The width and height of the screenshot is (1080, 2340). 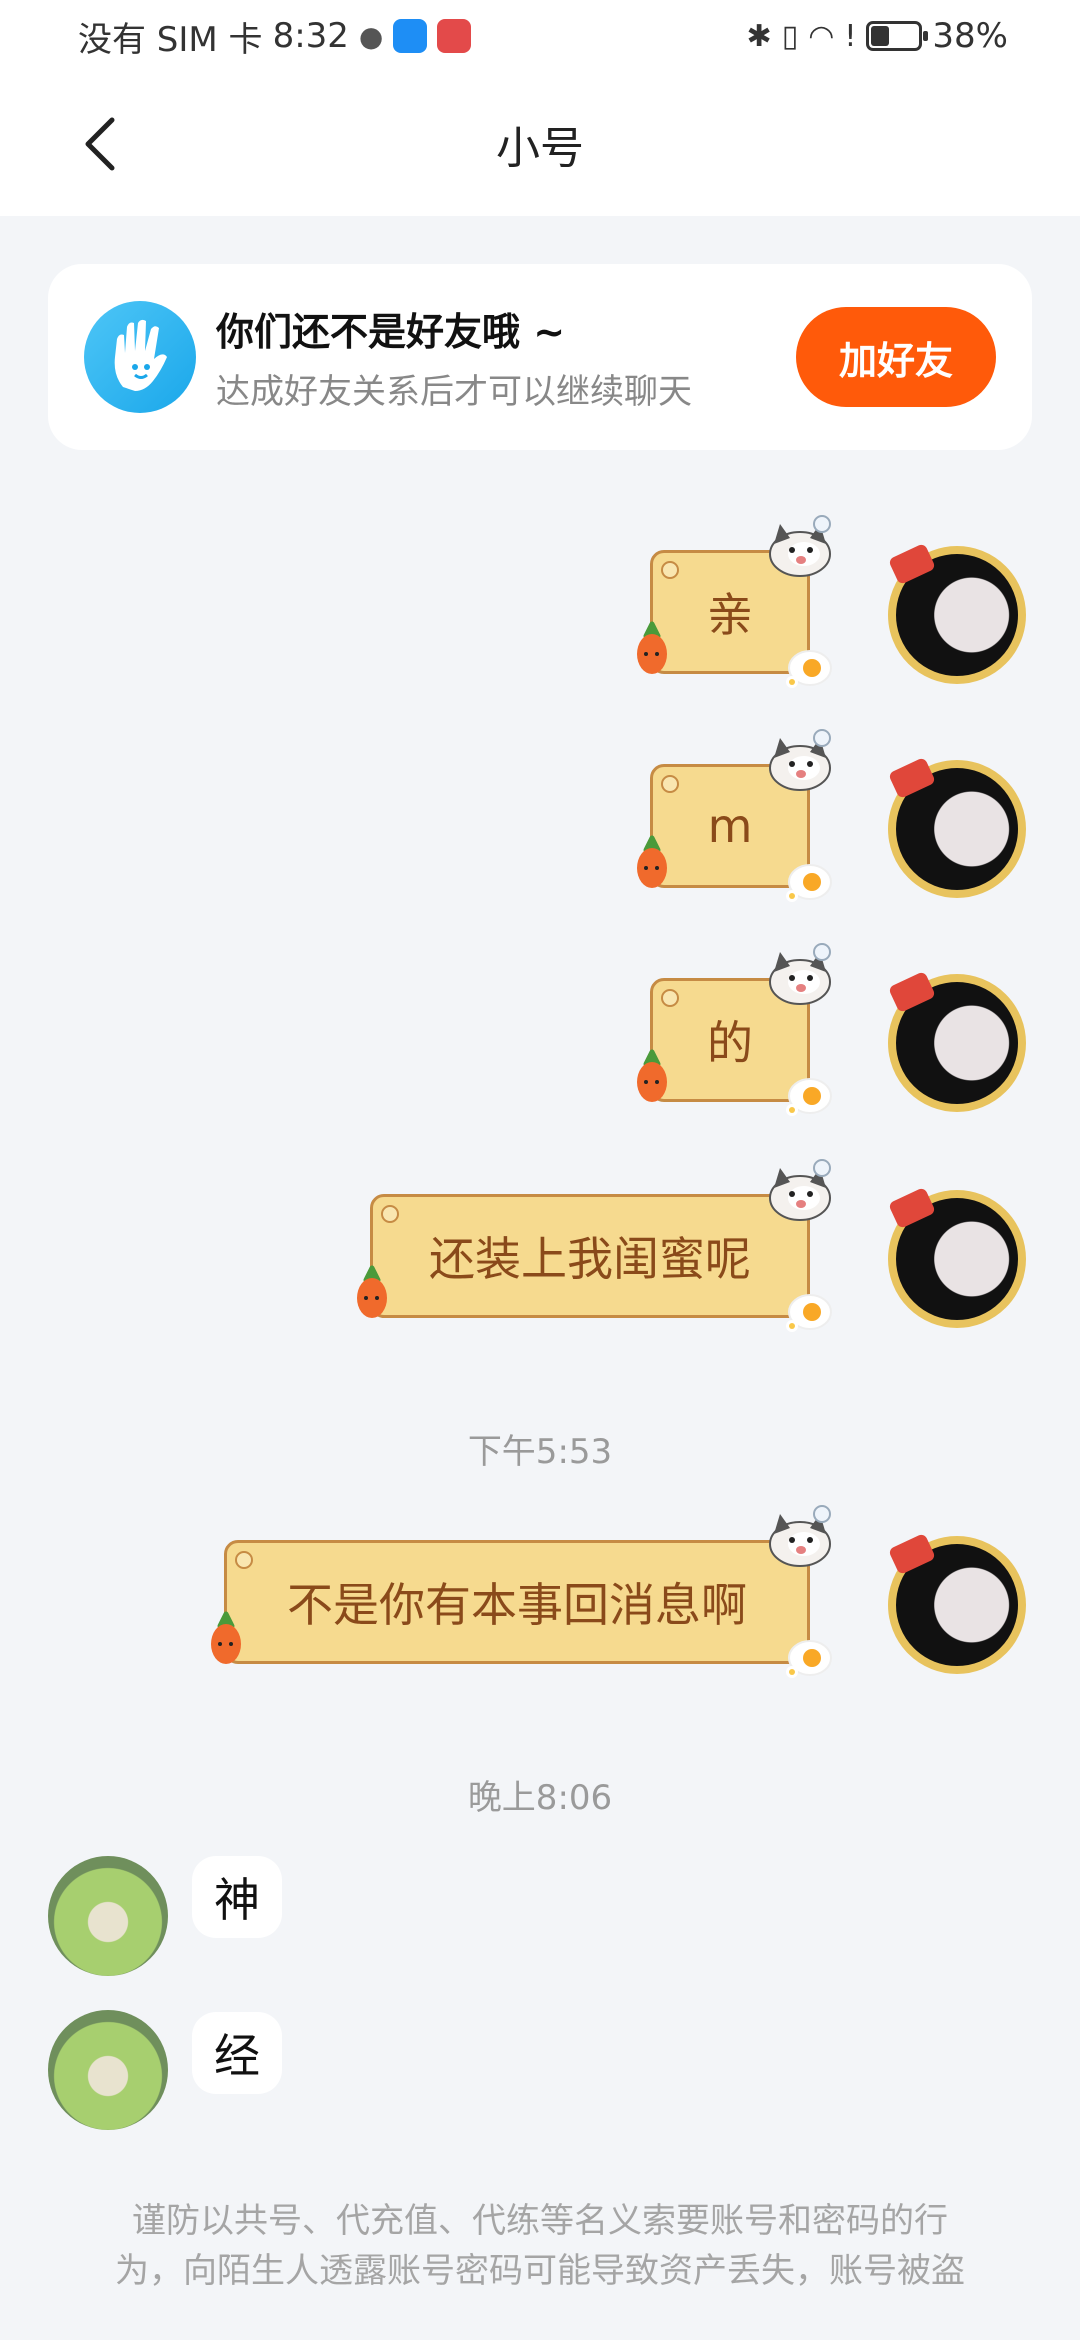 I want to click on incoming-message-bubble: 神, so click(x=237, y=1897).